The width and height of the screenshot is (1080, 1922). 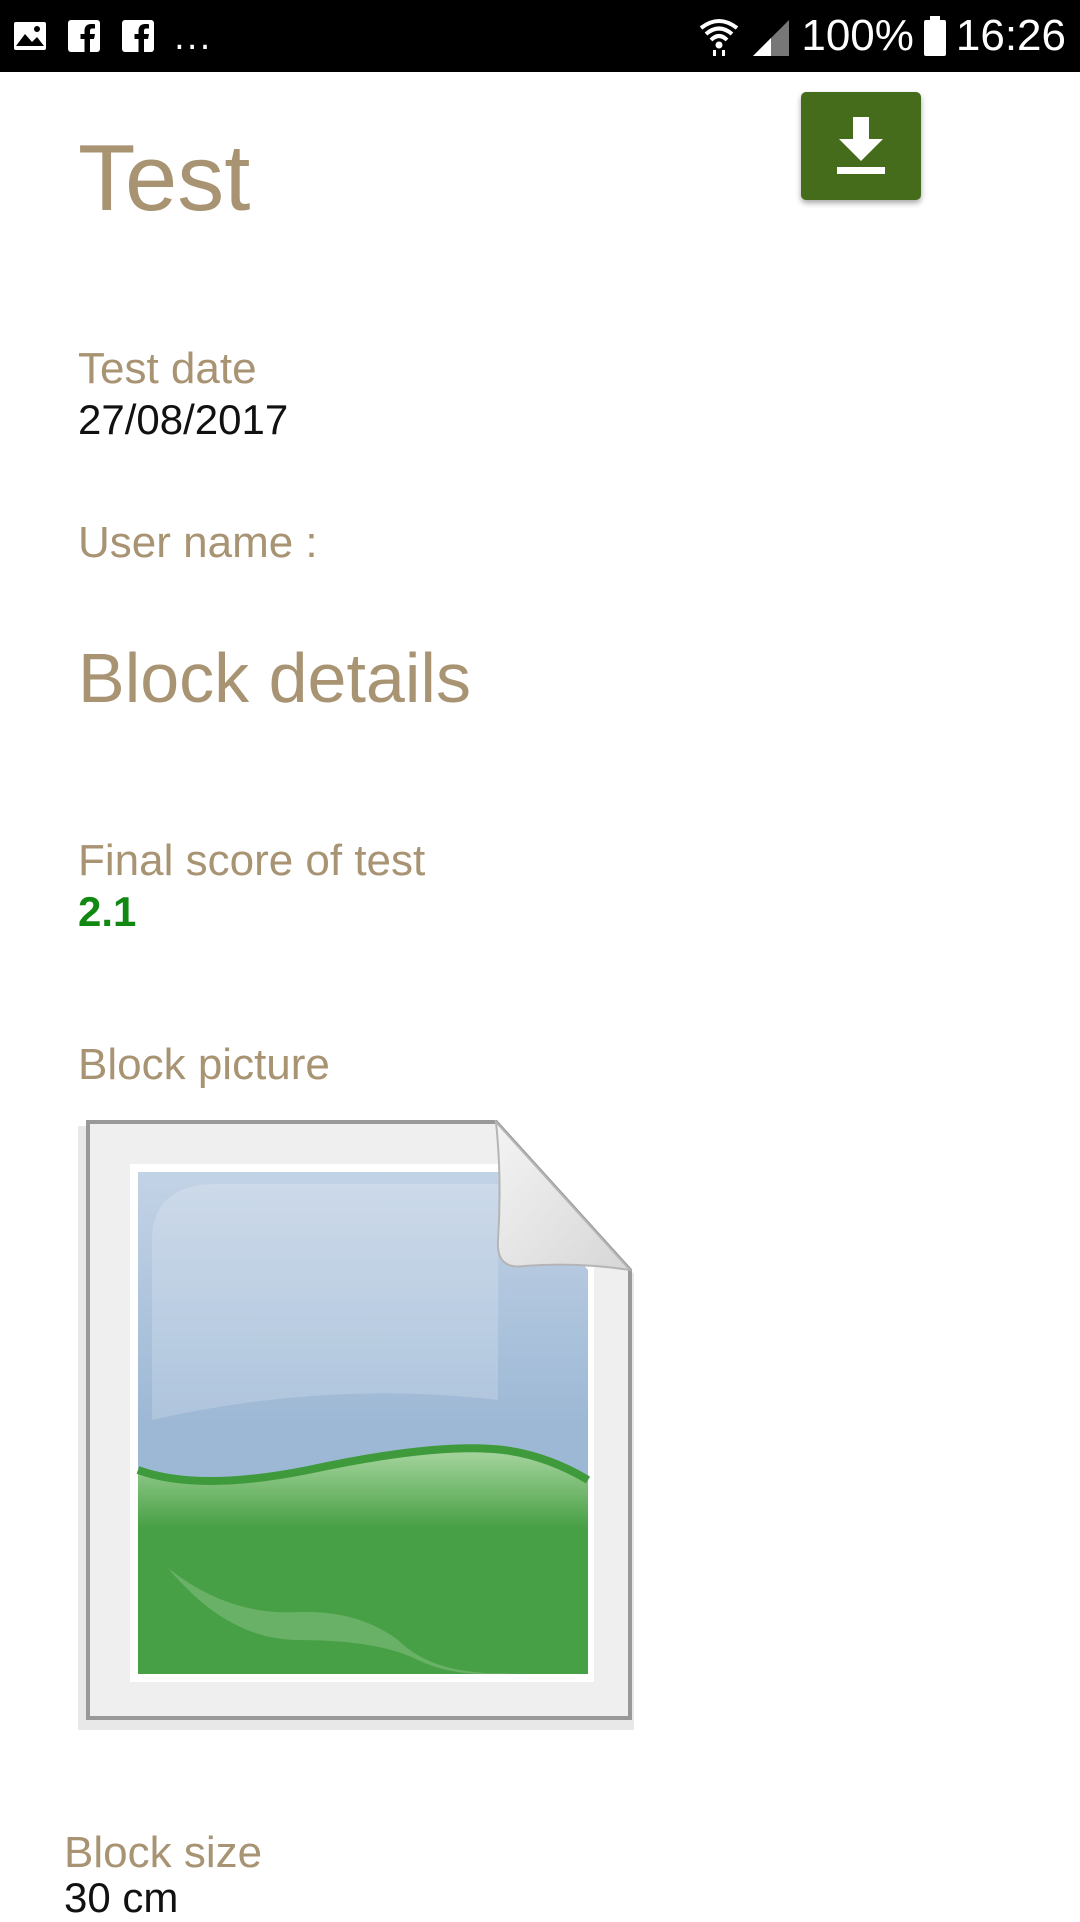 What do you see at coordinates (164, 177) in the screenshot?
I see `page-title: Test` at bounding box center [164, 177].